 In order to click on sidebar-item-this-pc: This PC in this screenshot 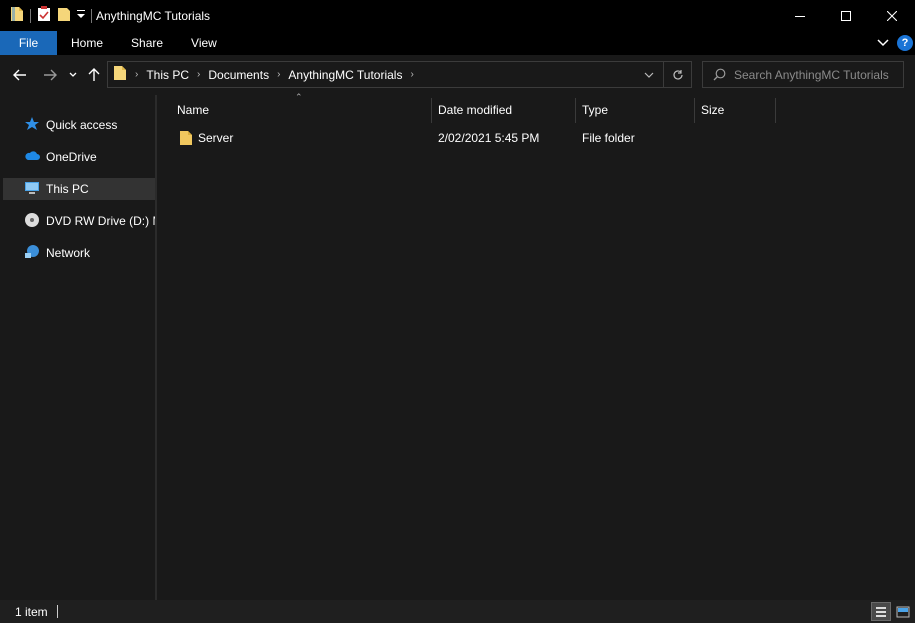, I will do `click(79, 189)`.